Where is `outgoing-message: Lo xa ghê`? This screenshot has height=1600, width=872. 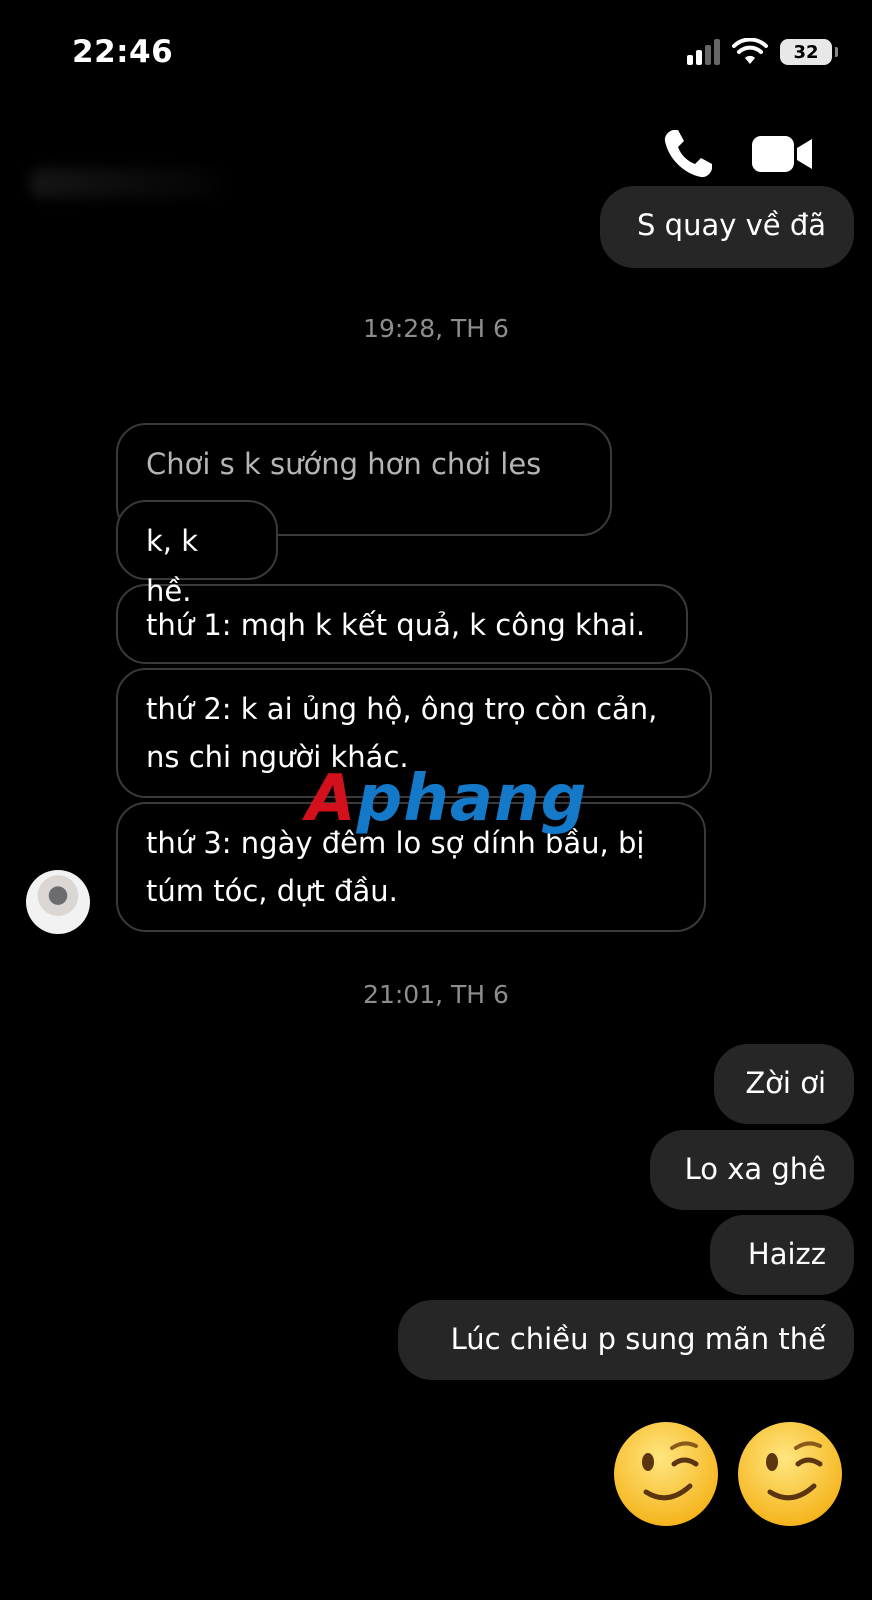
outgoing-message: Lo xa ghê is located at coordinates (752, 1170).